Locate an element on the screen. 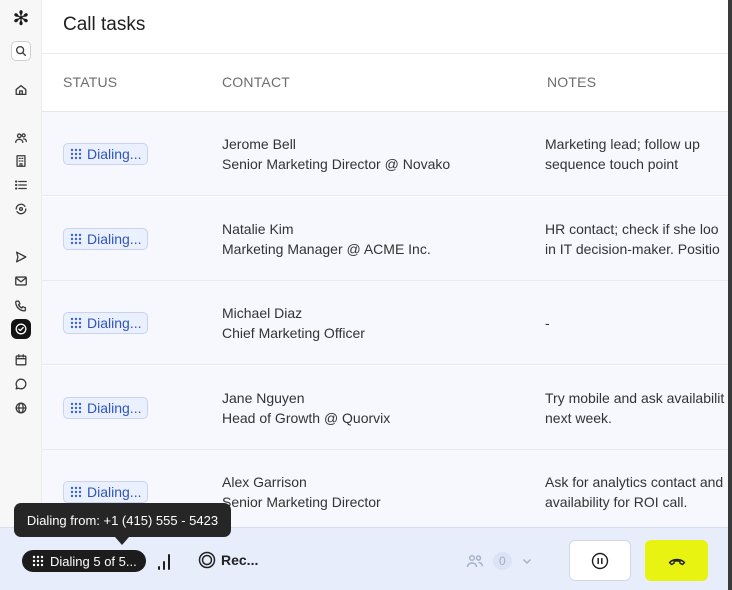  column-header-notes: NOTES is located at coordinates (571, 82).